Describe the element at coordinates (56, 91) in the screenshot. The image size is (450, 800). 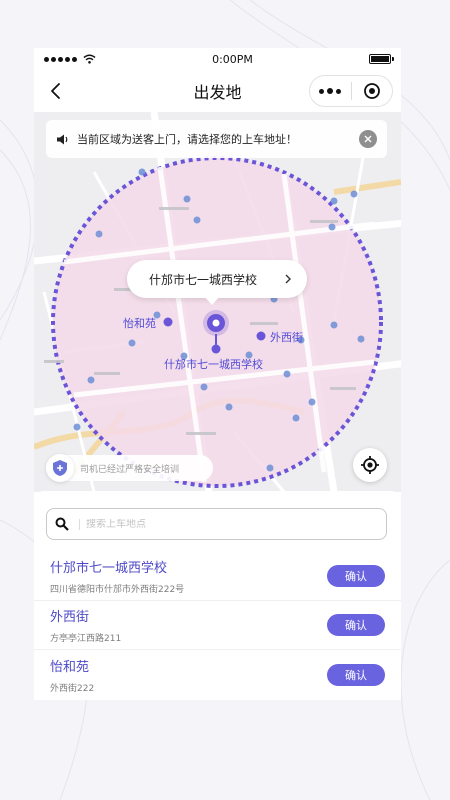
I see `back-arrow-icon` at that location.